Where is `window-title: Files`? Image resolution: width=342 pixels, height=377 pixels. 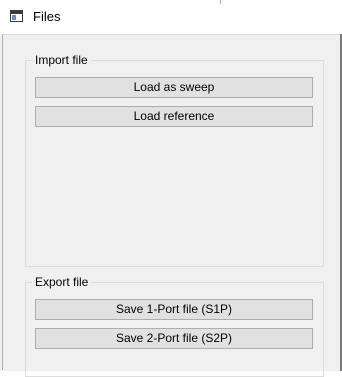 window-title: Files is located at coordinates (47, 16).